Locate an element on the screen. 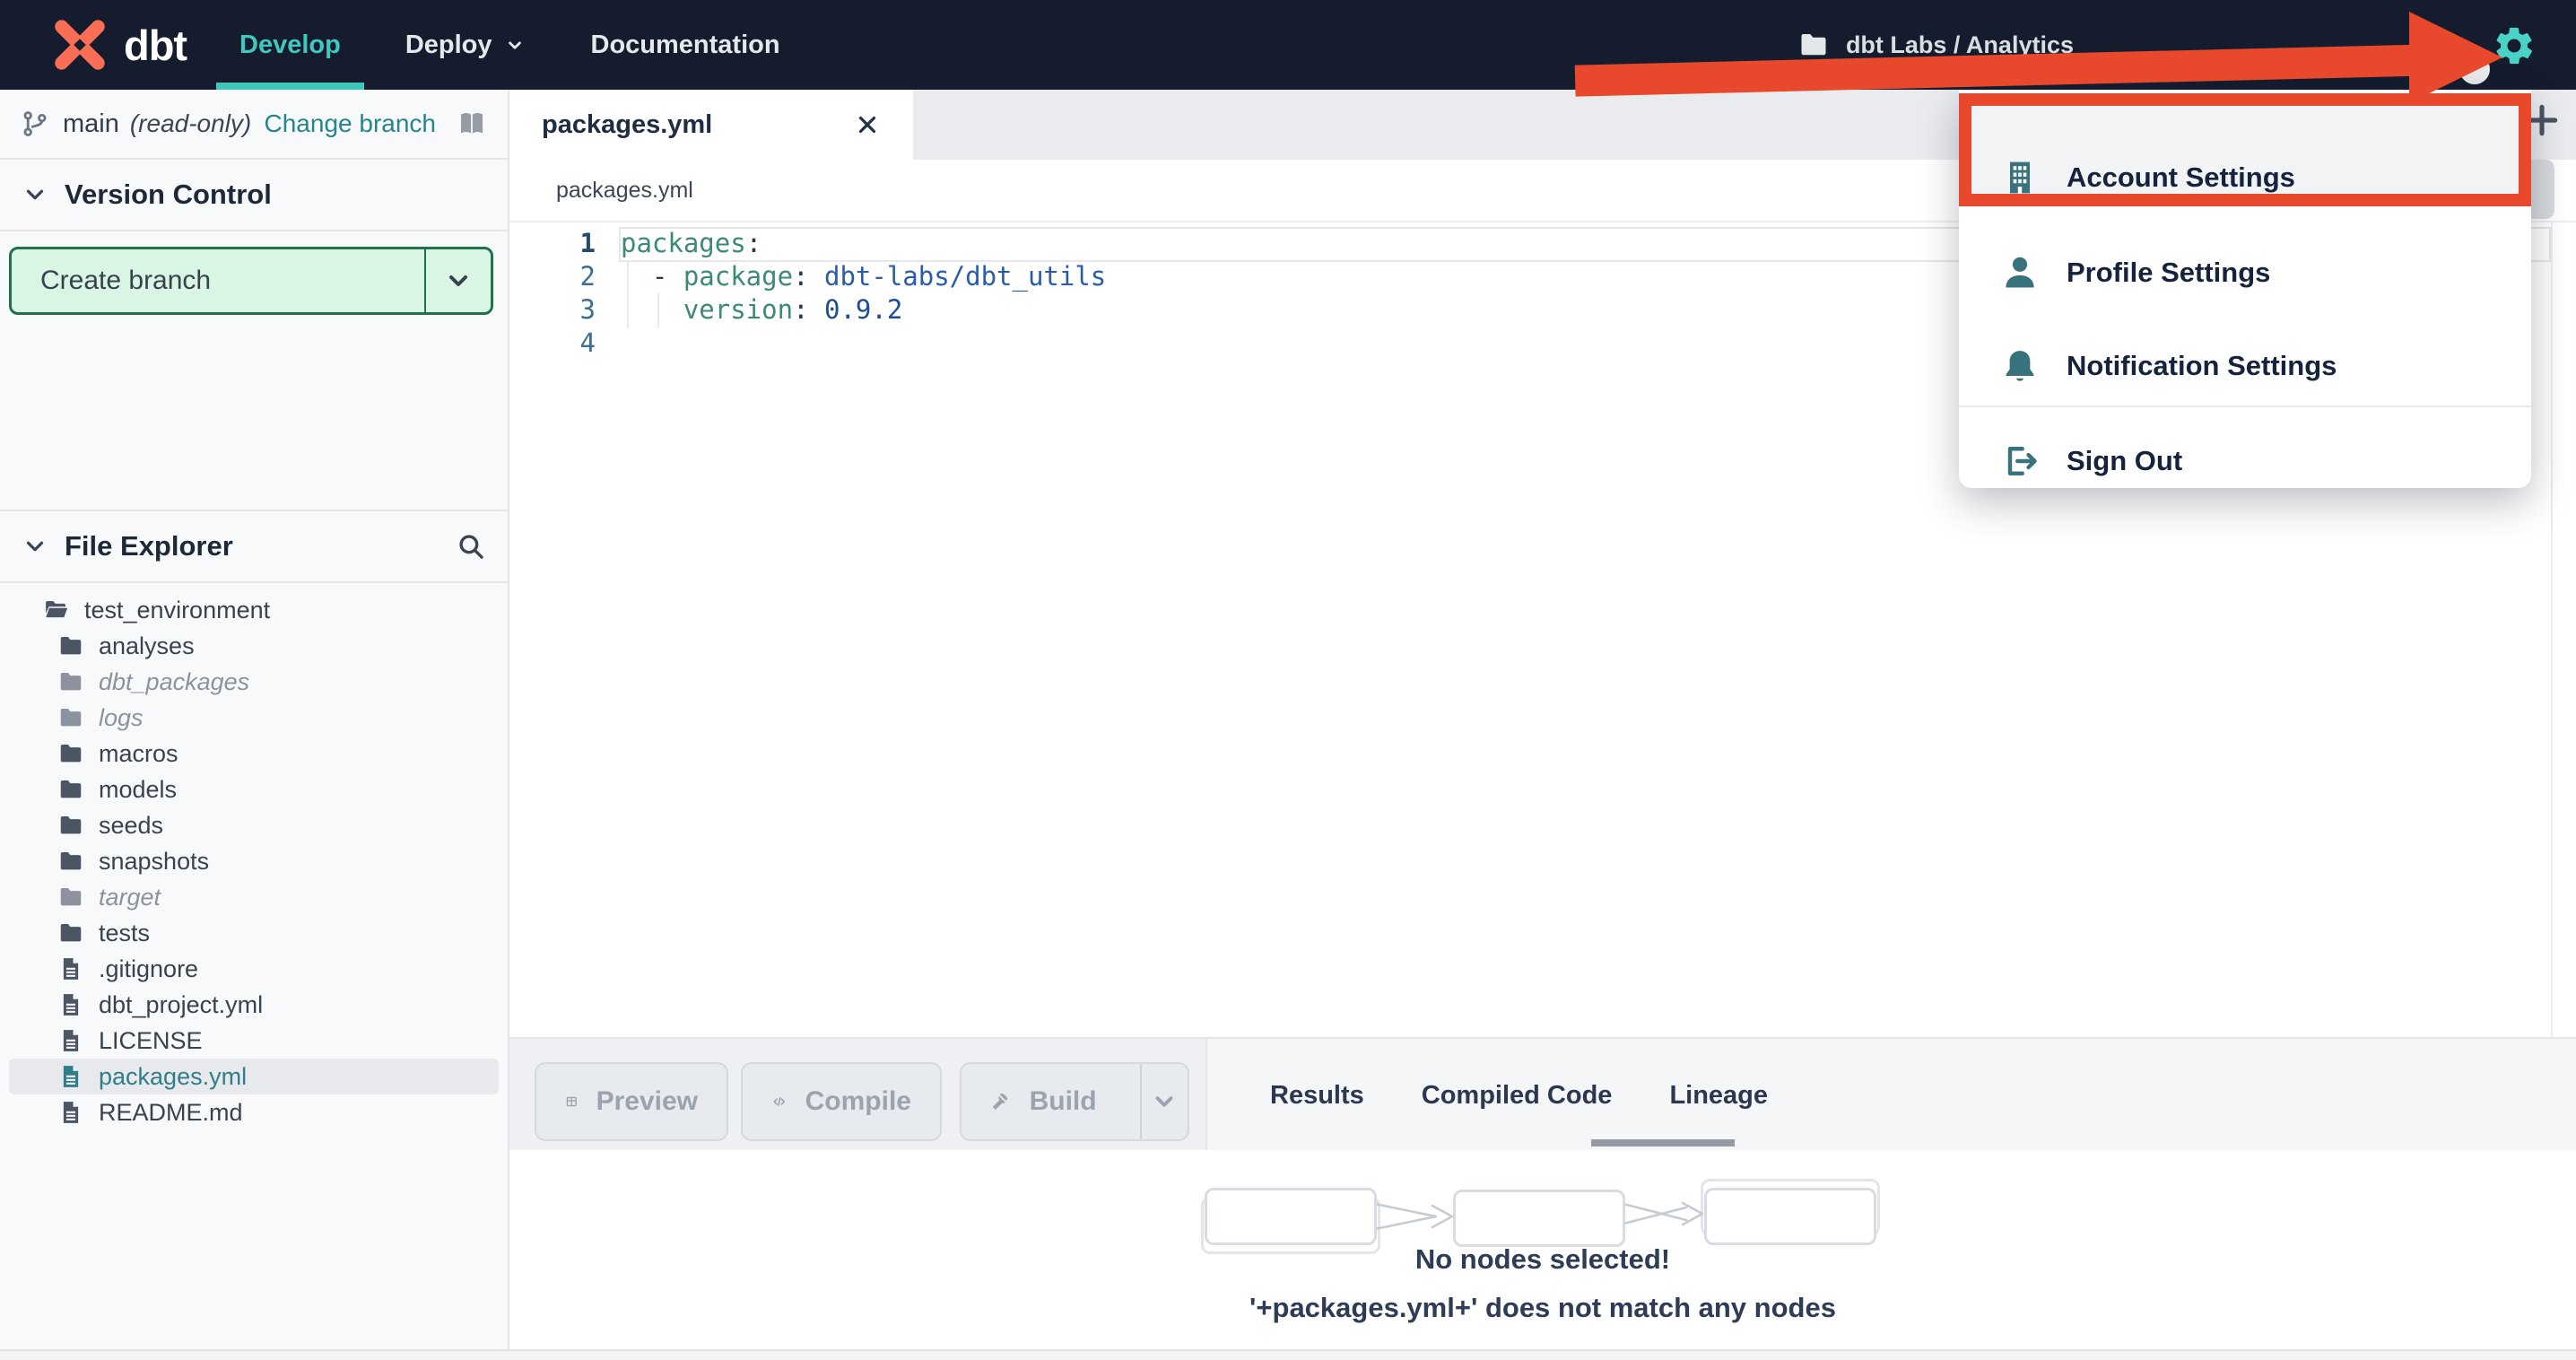 Image resolution: width=2576 pixels, height=1360 pixels. dbt-logo-icon is located at coordinates (79, 45).